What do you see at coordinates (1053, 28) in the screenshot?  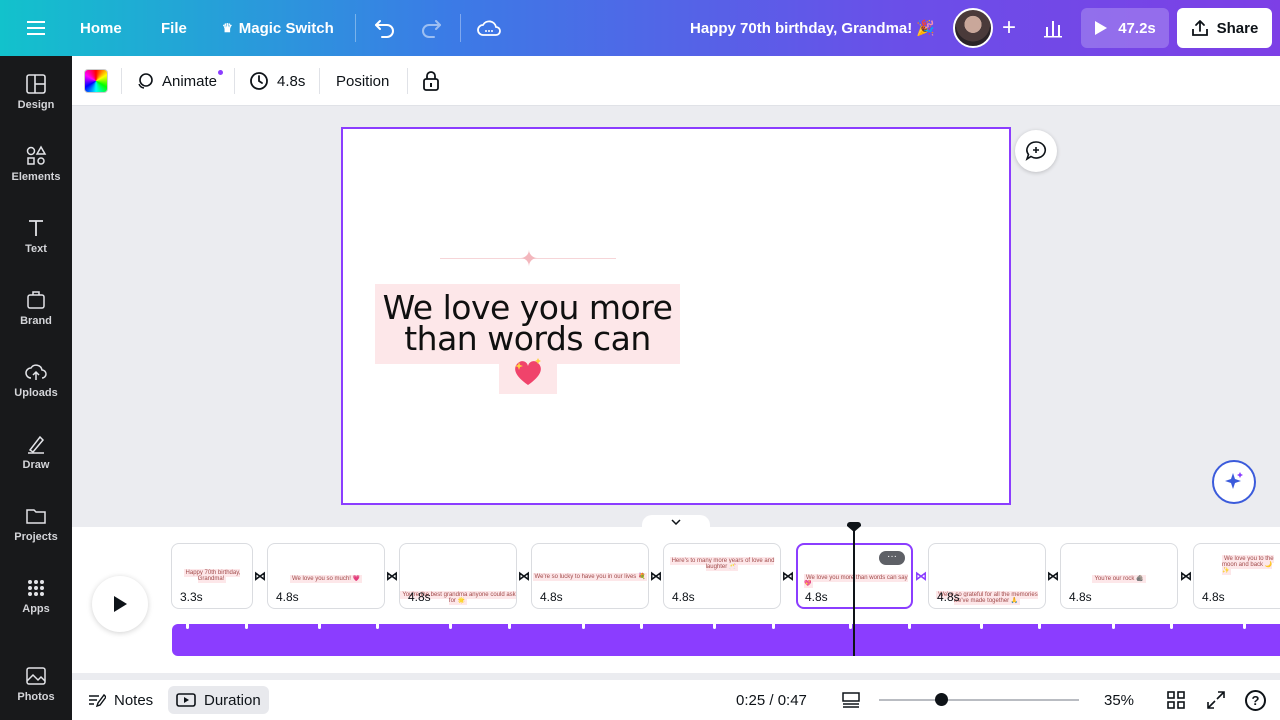 I see `insights-icon` at bounding box center [1053, 28].